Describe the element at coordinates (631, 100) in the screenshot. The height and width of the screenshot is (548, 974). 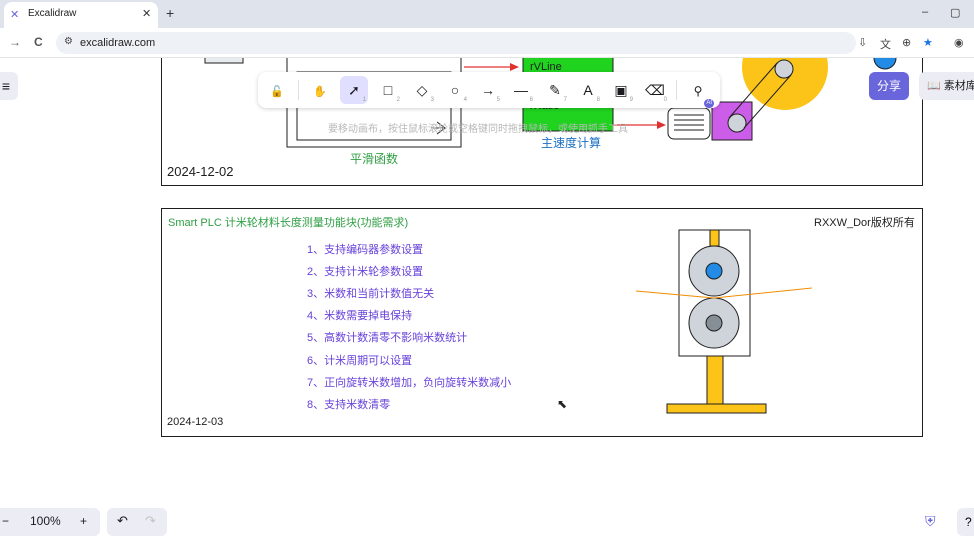
I see `shortcut-key: 9` at that location.